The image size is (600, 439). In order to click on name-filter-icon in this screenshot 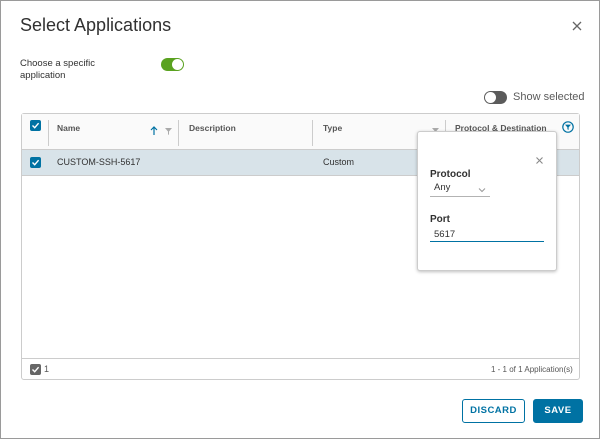, I will do `click(168, 132)`.